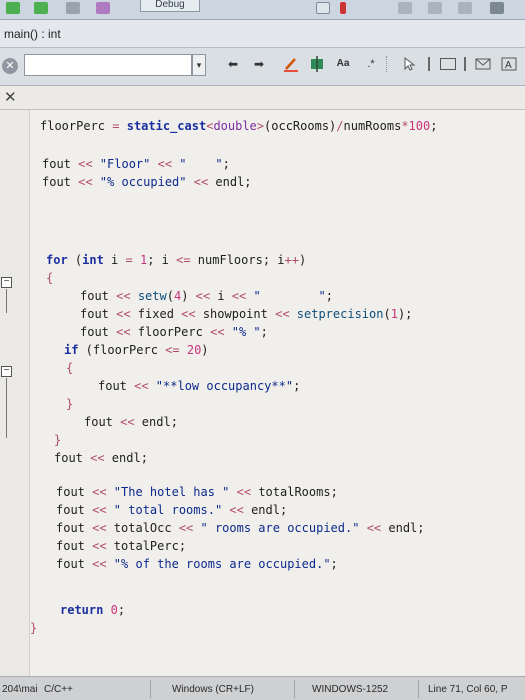 The image size is (525, 700). Describe the element at coordinates (146, 546) in the screenshot. I see `code-token: totalPerc;` at that location.